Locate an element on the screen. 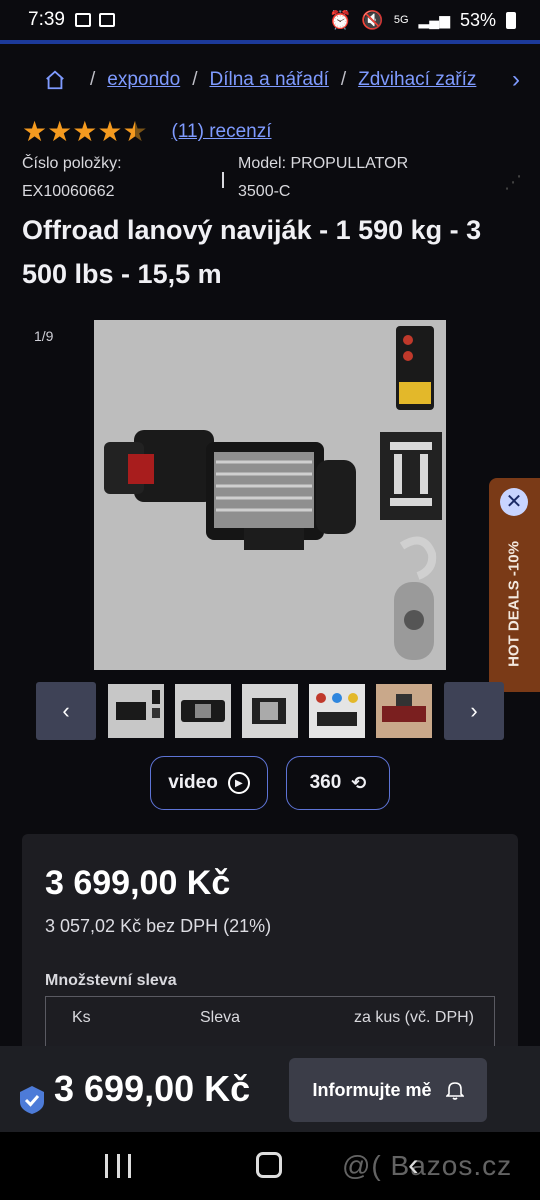 The height and width of the screenshot is (1200, 540). item-model: Model: PROPULLATOR 3500-C is located at coordinates (323, 178).